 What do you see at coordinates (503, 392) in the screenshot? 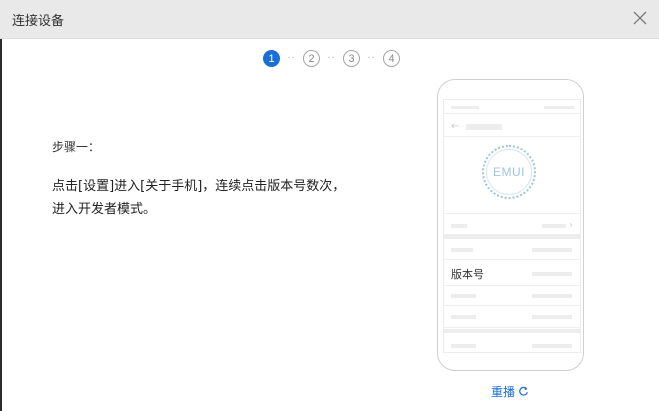
I see `replay-label: 重播` at bounding box center [503, 392].